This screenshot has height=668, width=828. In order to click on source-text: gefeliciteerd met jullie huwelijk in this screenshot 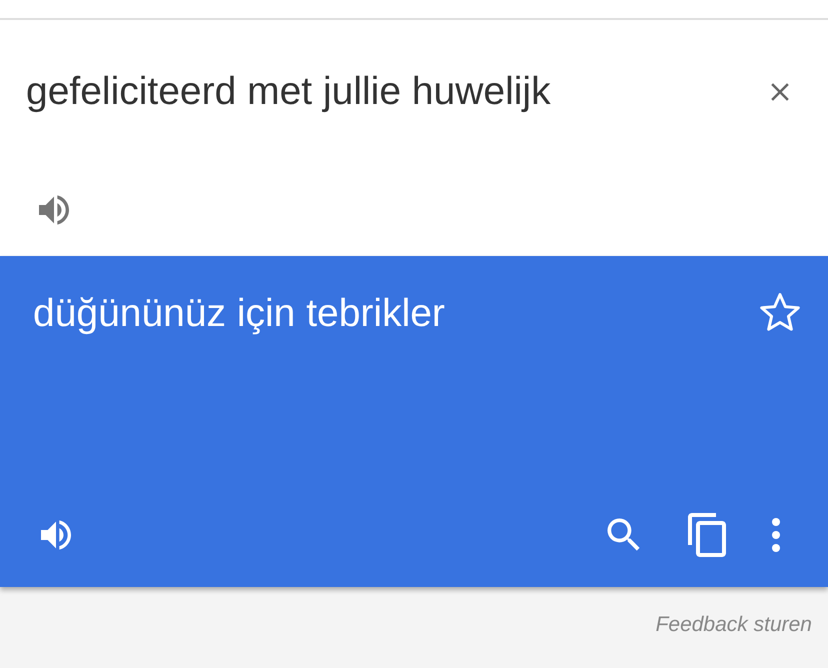, I will do `click(288, 92)`.